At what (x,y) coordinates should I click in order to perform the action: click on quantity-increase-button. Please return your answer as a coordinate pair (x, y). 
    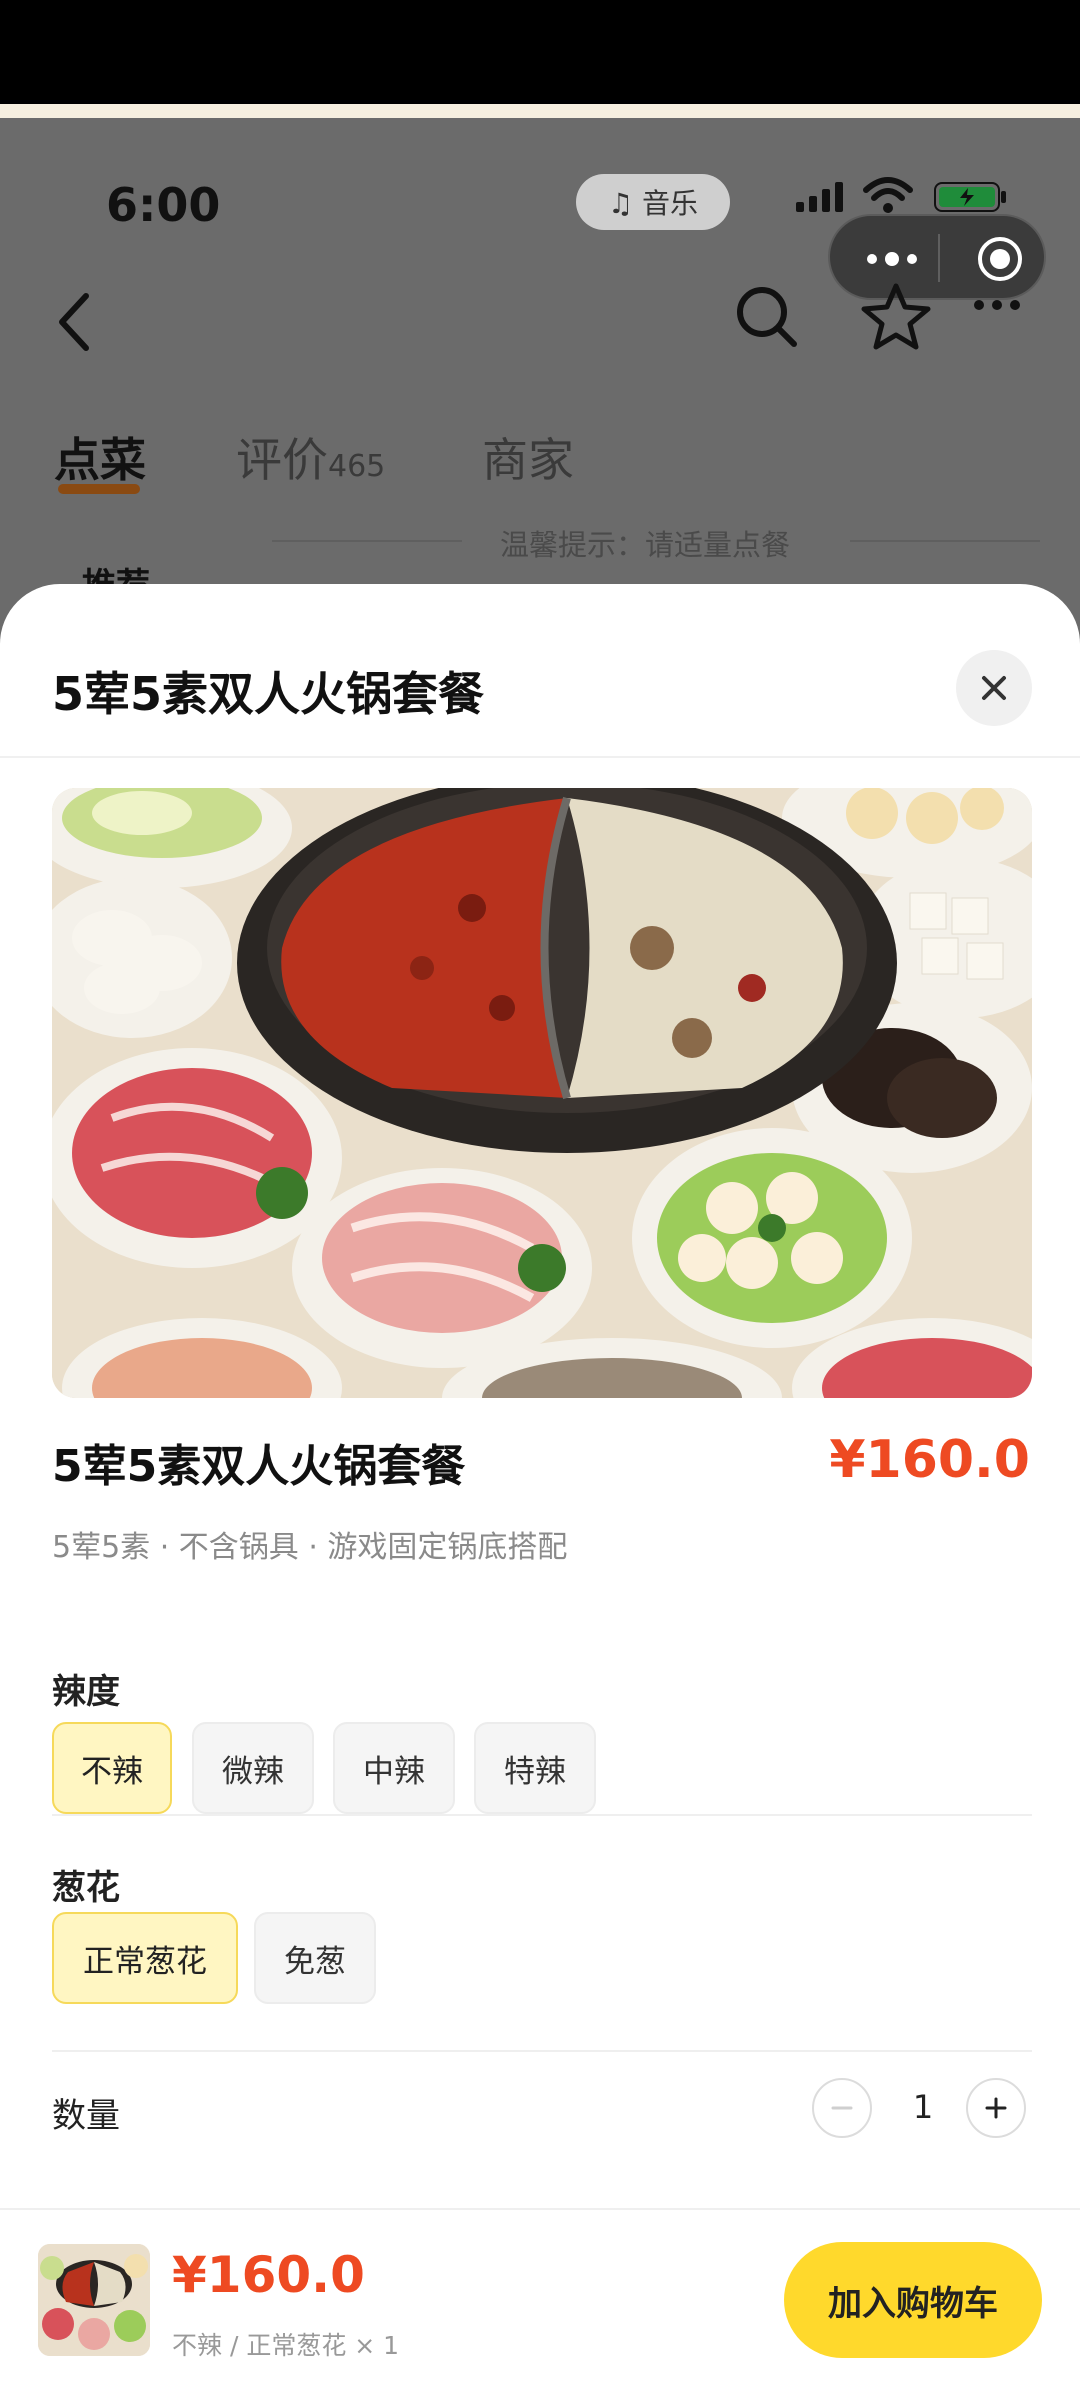
    Looking at the image, I should click on (996, 2108).